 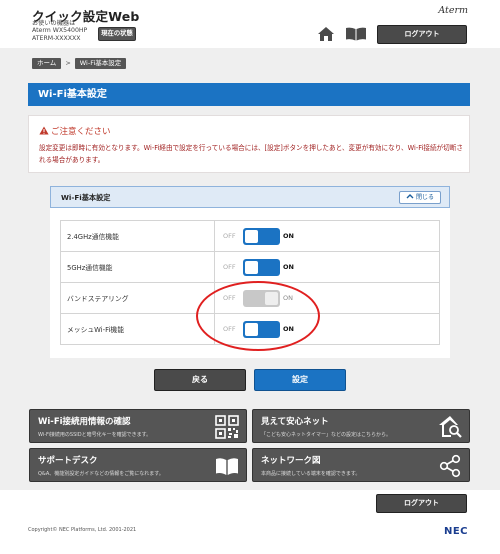 I want to click on toggle-5ghz: OFF ON, so click(x=258, y=267).